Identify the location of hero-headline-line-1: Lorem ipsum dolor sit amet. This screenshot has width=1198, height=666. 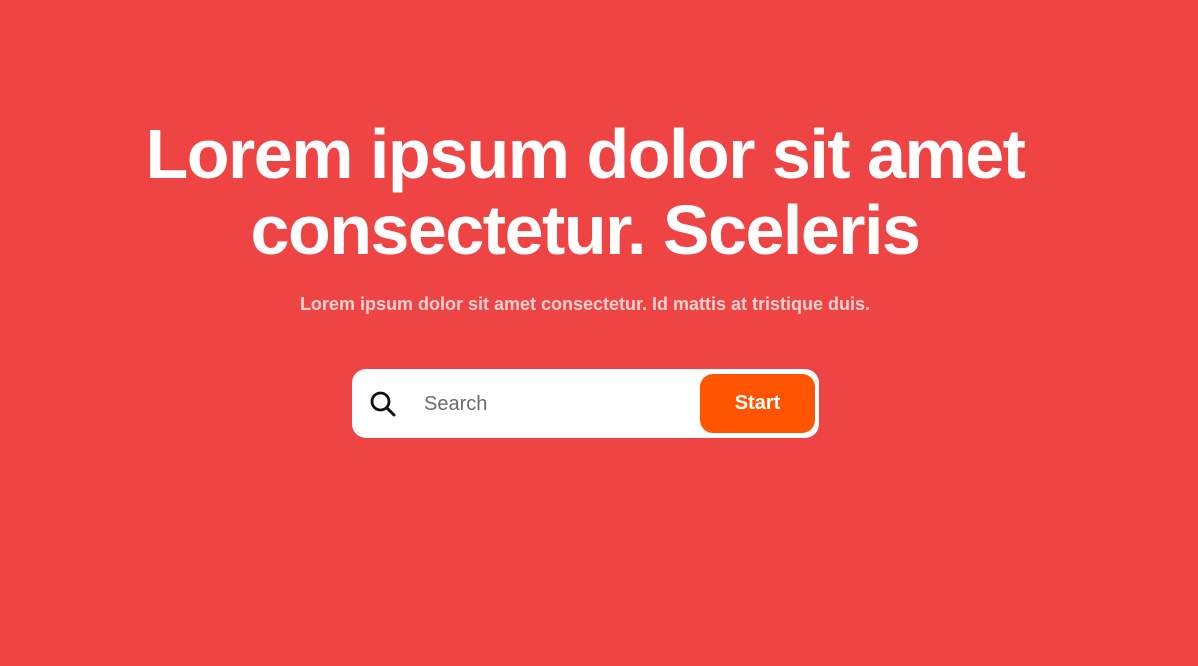
(585, 154).